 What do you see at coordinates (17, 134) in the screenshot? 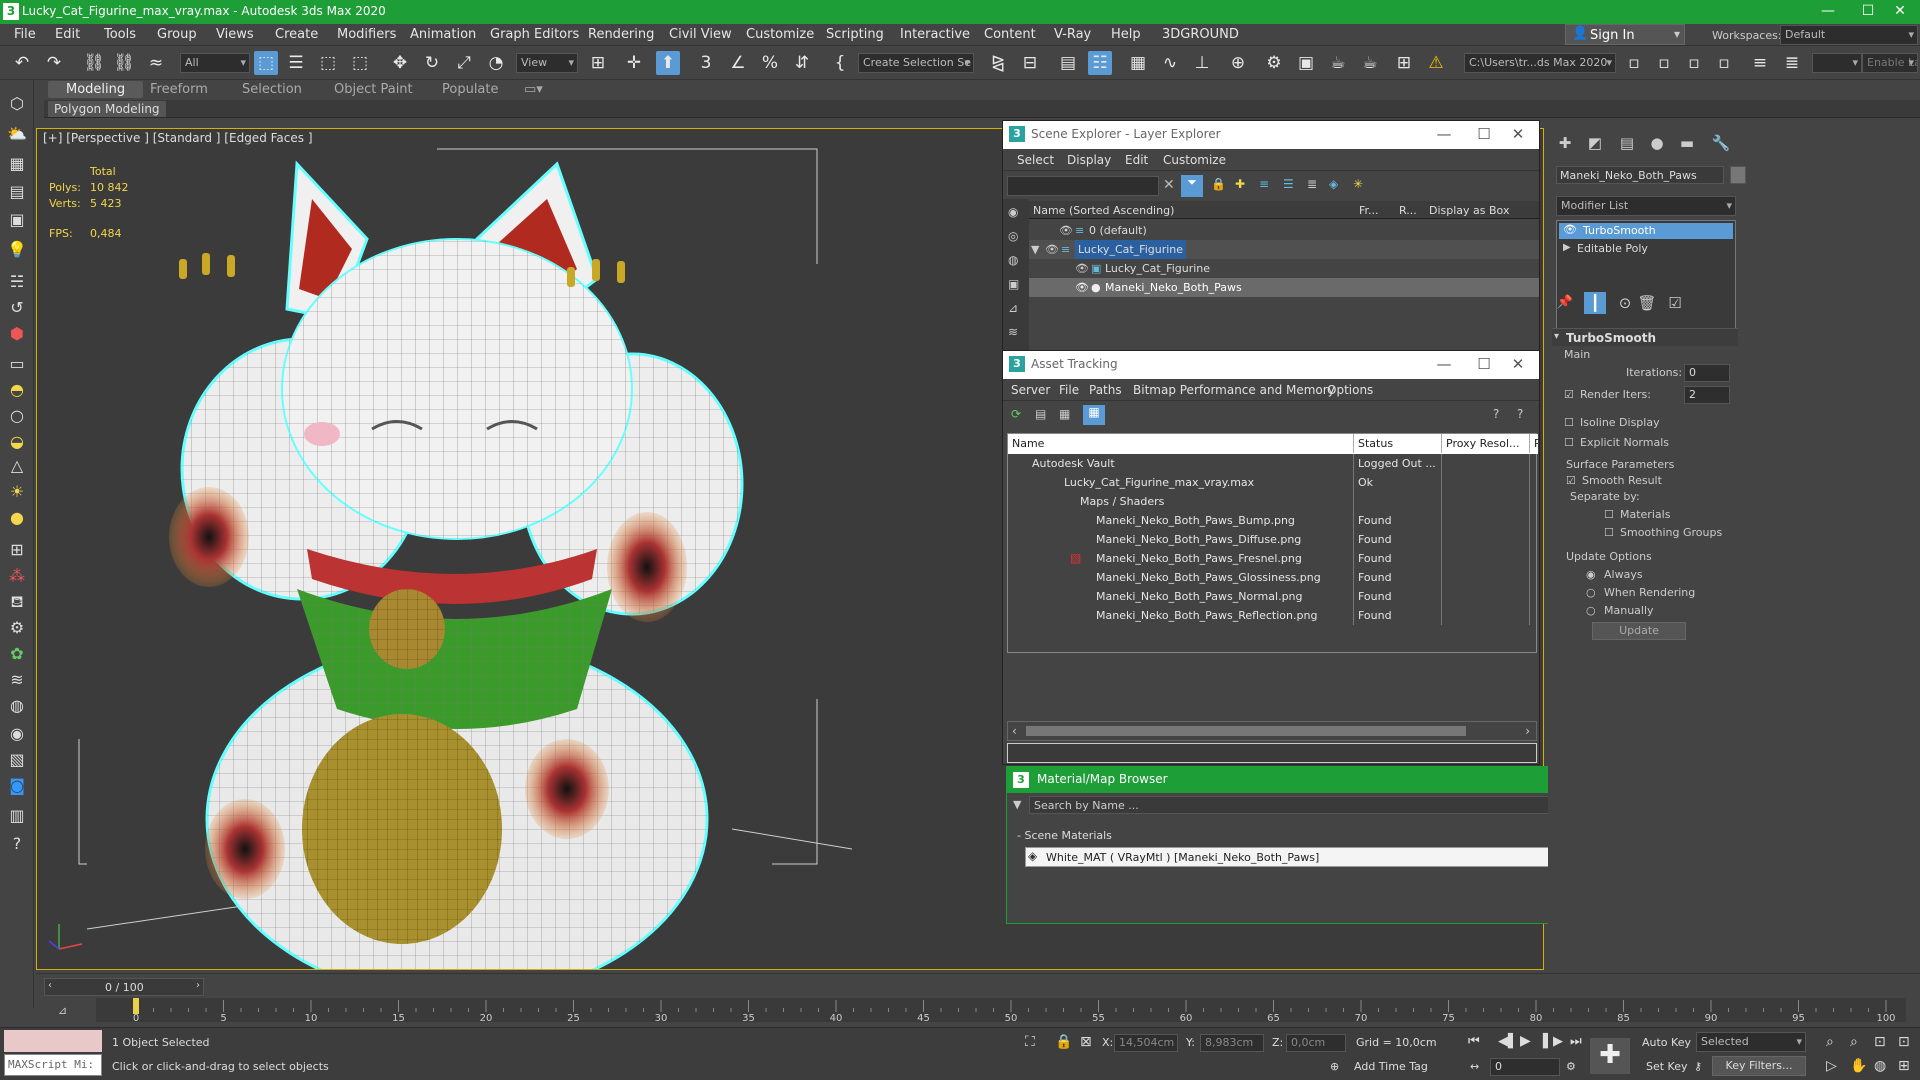
I see `create-geometry-icon: ⛅` at bounding box center [17, 134].